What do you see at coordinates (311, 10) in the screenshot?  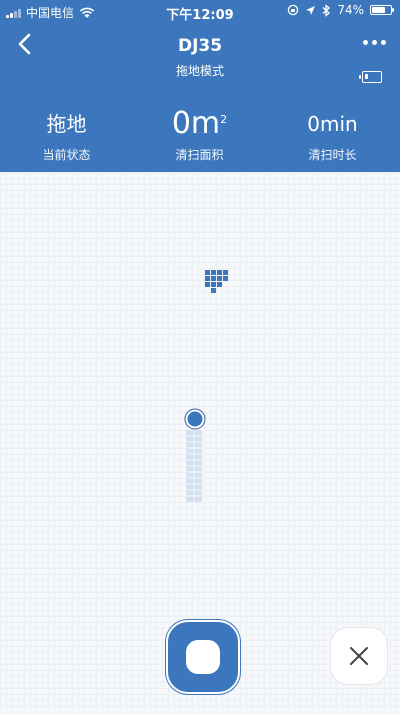 I see `location-icon` at bounding box center [311, 10].